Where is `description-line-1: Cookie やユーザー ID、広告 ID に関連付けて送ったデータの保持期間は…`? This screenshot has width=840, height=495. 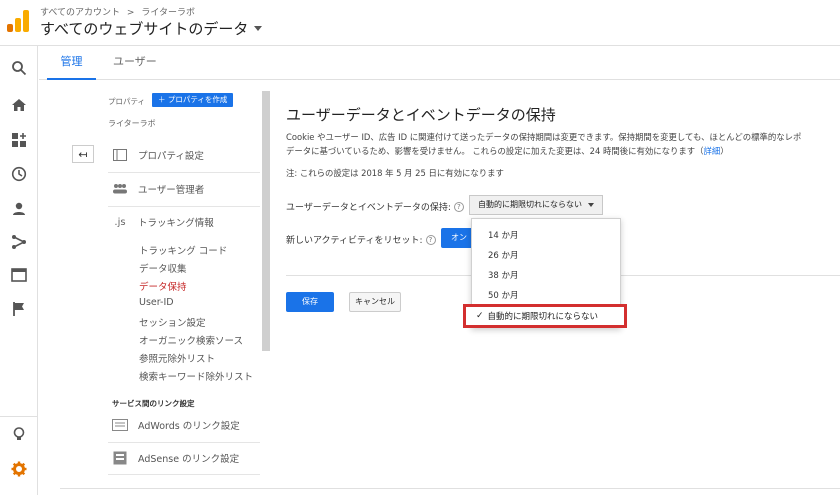 description-line-1: Cookie やユーザー ID、広告 ID に関連付けて送ったデータの保持期間は… is located at coordinates (544, 137).